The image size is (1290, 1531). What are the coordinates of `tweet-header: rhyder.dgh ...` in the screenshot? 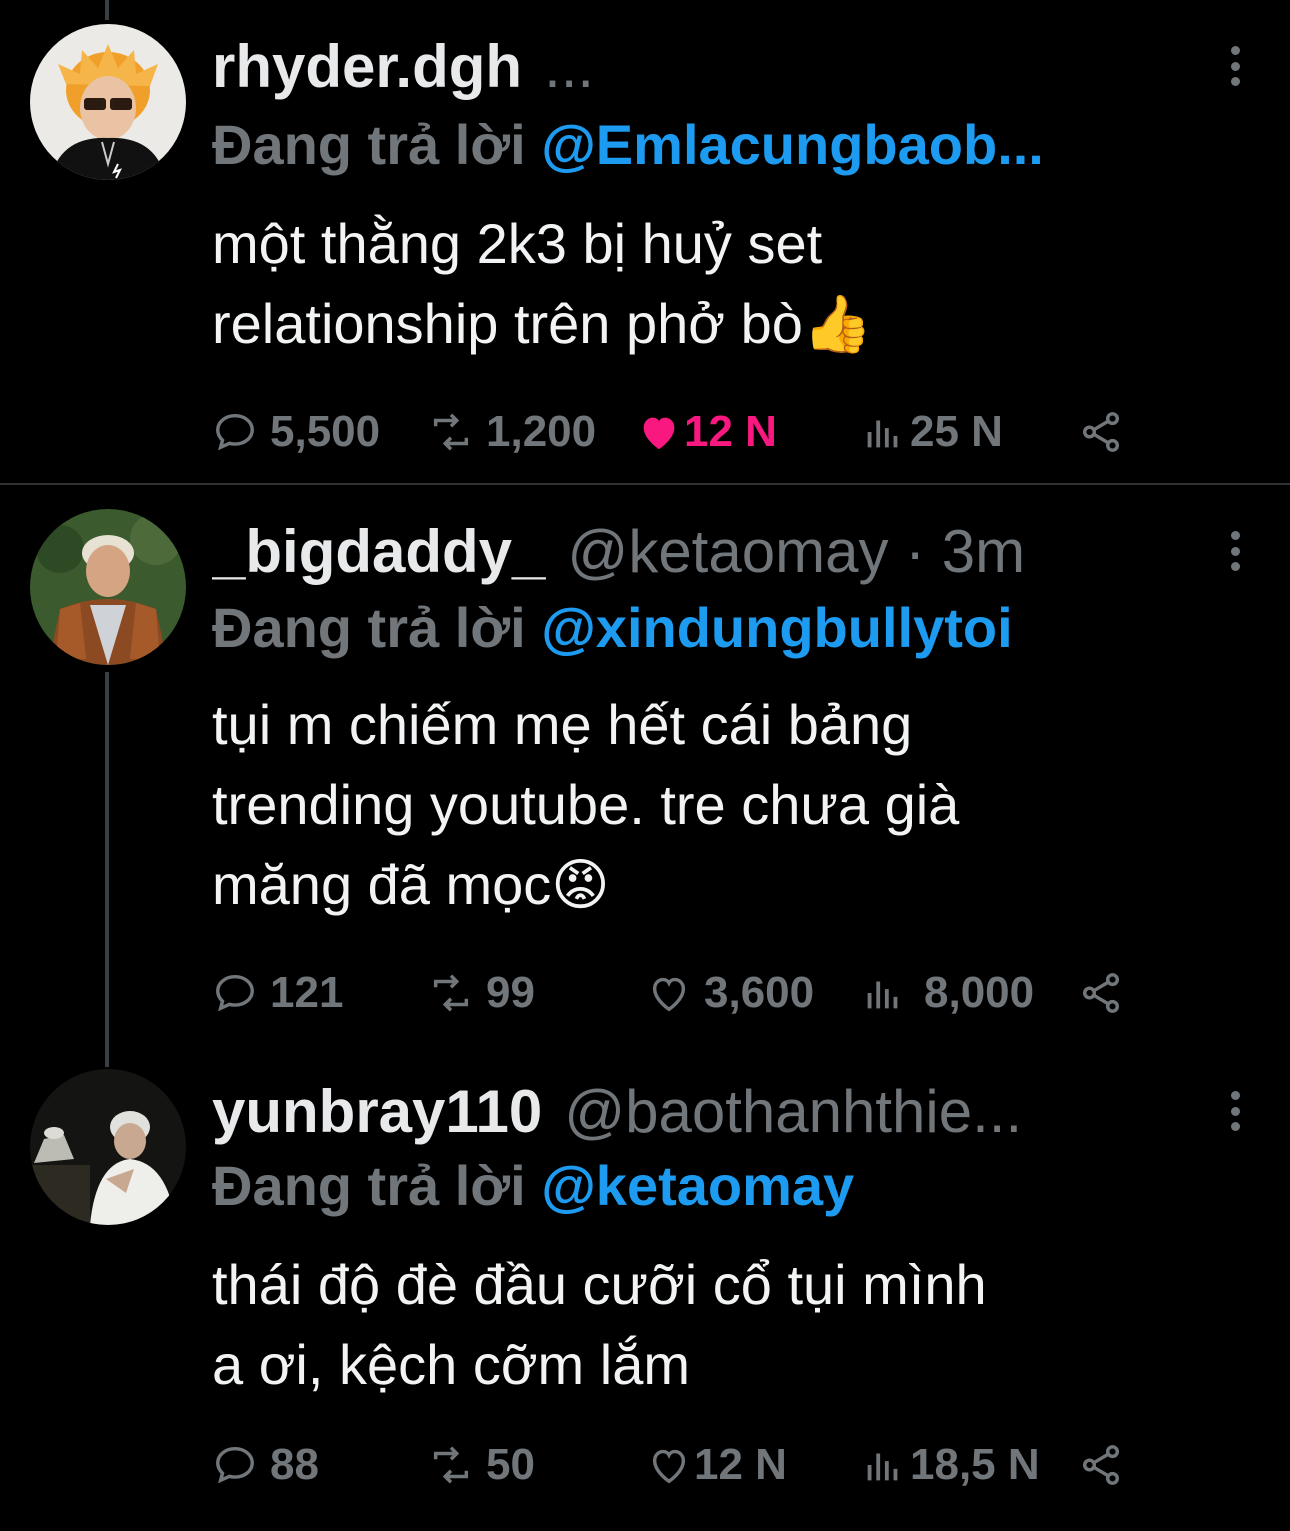 It's located at (721, 67).